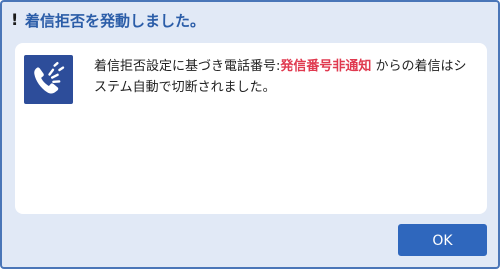 This screenshot has width=500, height=269. Describe the element at coordinates (187, 66) in the screenshot. I see `message-text-prefix: 着信拒否設定に基づき電話番号:` at that location.